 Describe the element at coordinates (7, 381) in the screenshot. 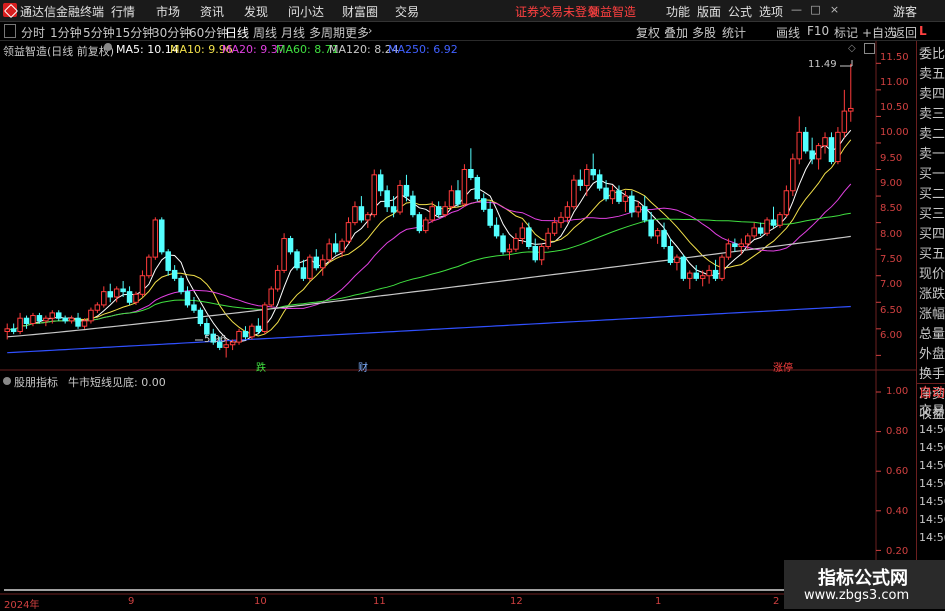

I see `sub-settings-icon` at that location.